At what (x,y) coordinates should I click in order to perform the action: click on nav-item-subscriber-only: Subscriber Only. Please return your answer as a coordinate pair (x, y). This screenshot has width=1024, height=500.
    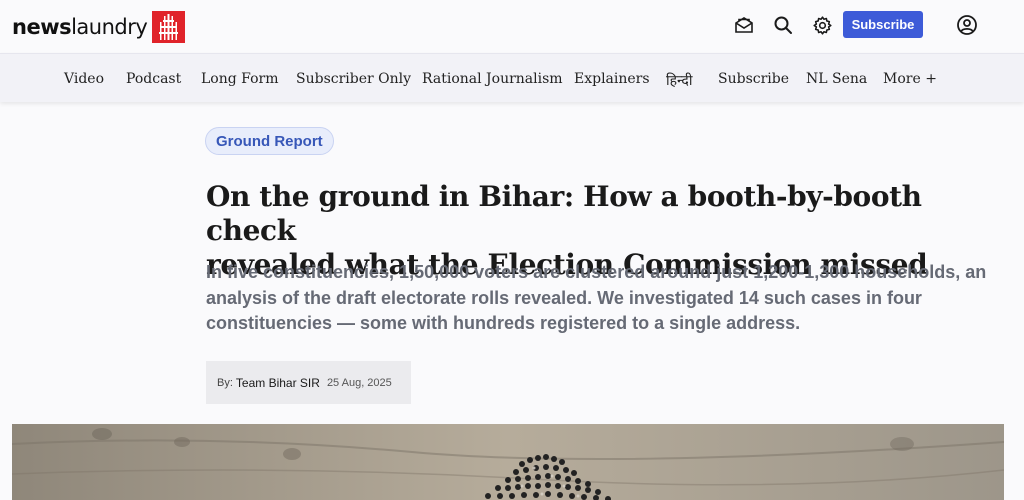
    Looking at the image, I should click on (353, 79).